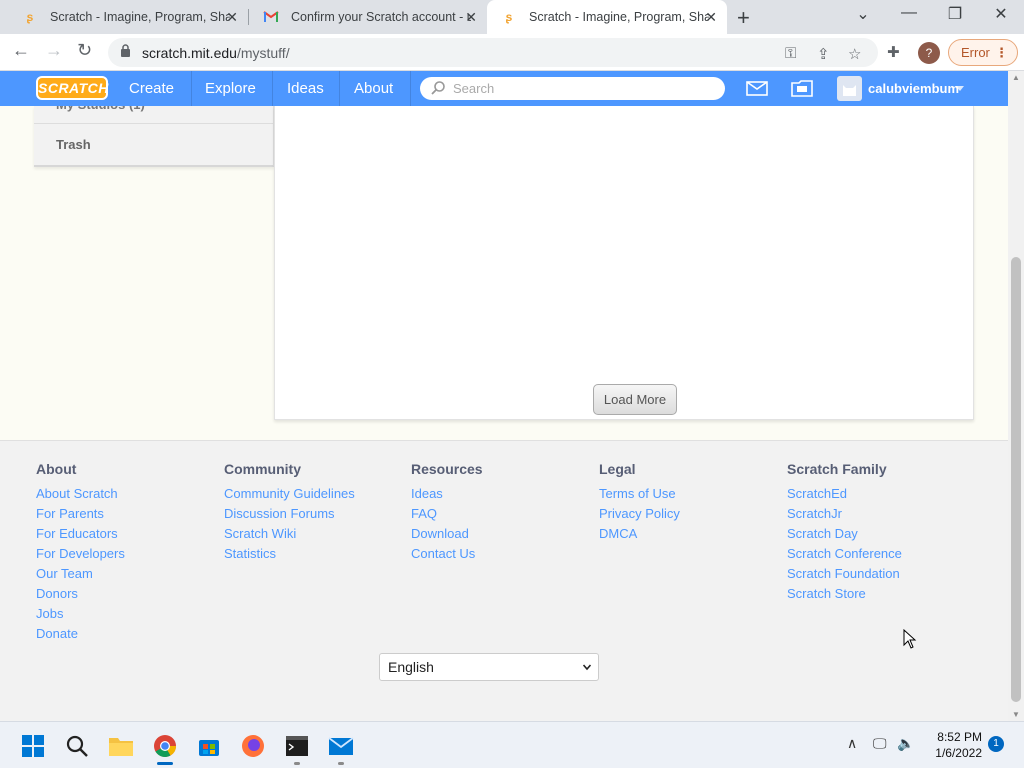  What do you see at coordinates (72, 88) in the screenshot?
I see `scratch-logo: SCRATCH` at bounding box center [72, 88].